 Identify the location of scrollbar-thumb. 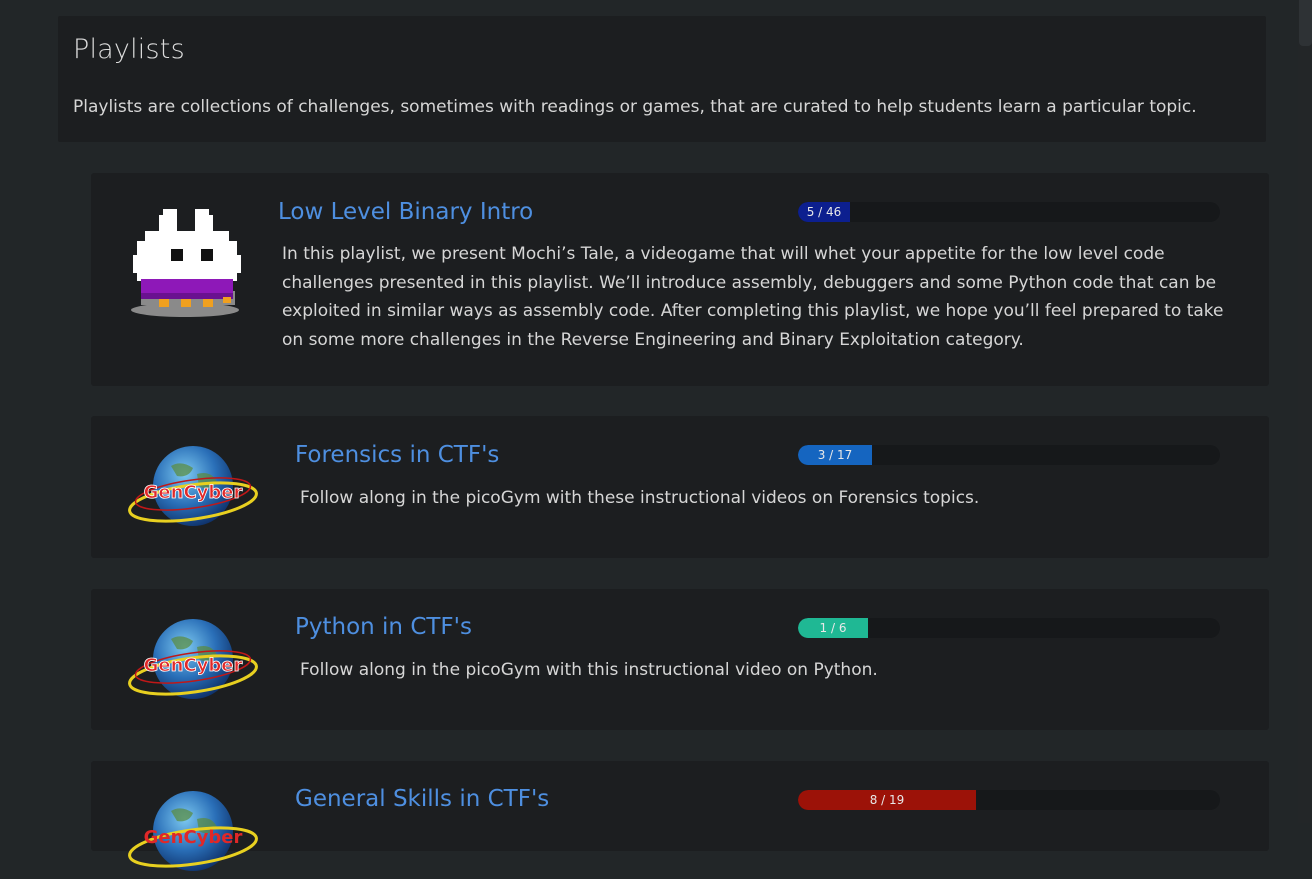
(1305, 23).